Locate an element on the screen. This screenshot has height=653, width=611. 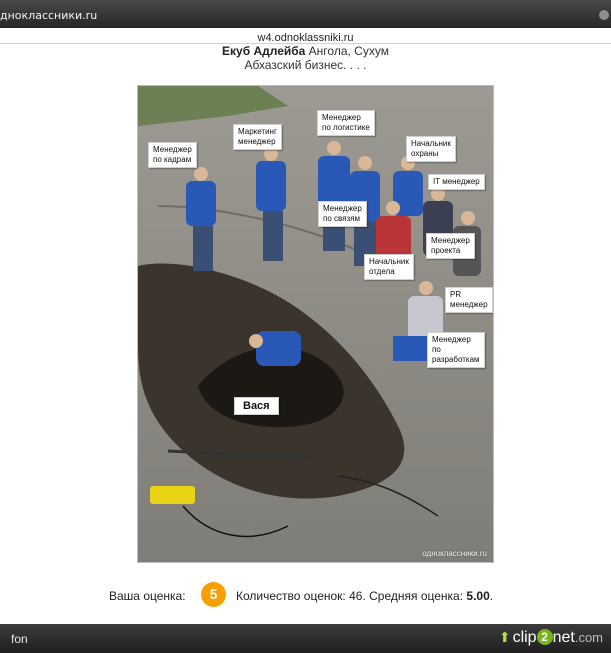
user-location: Ангола, Сухум is located at coordinates (347, 51).